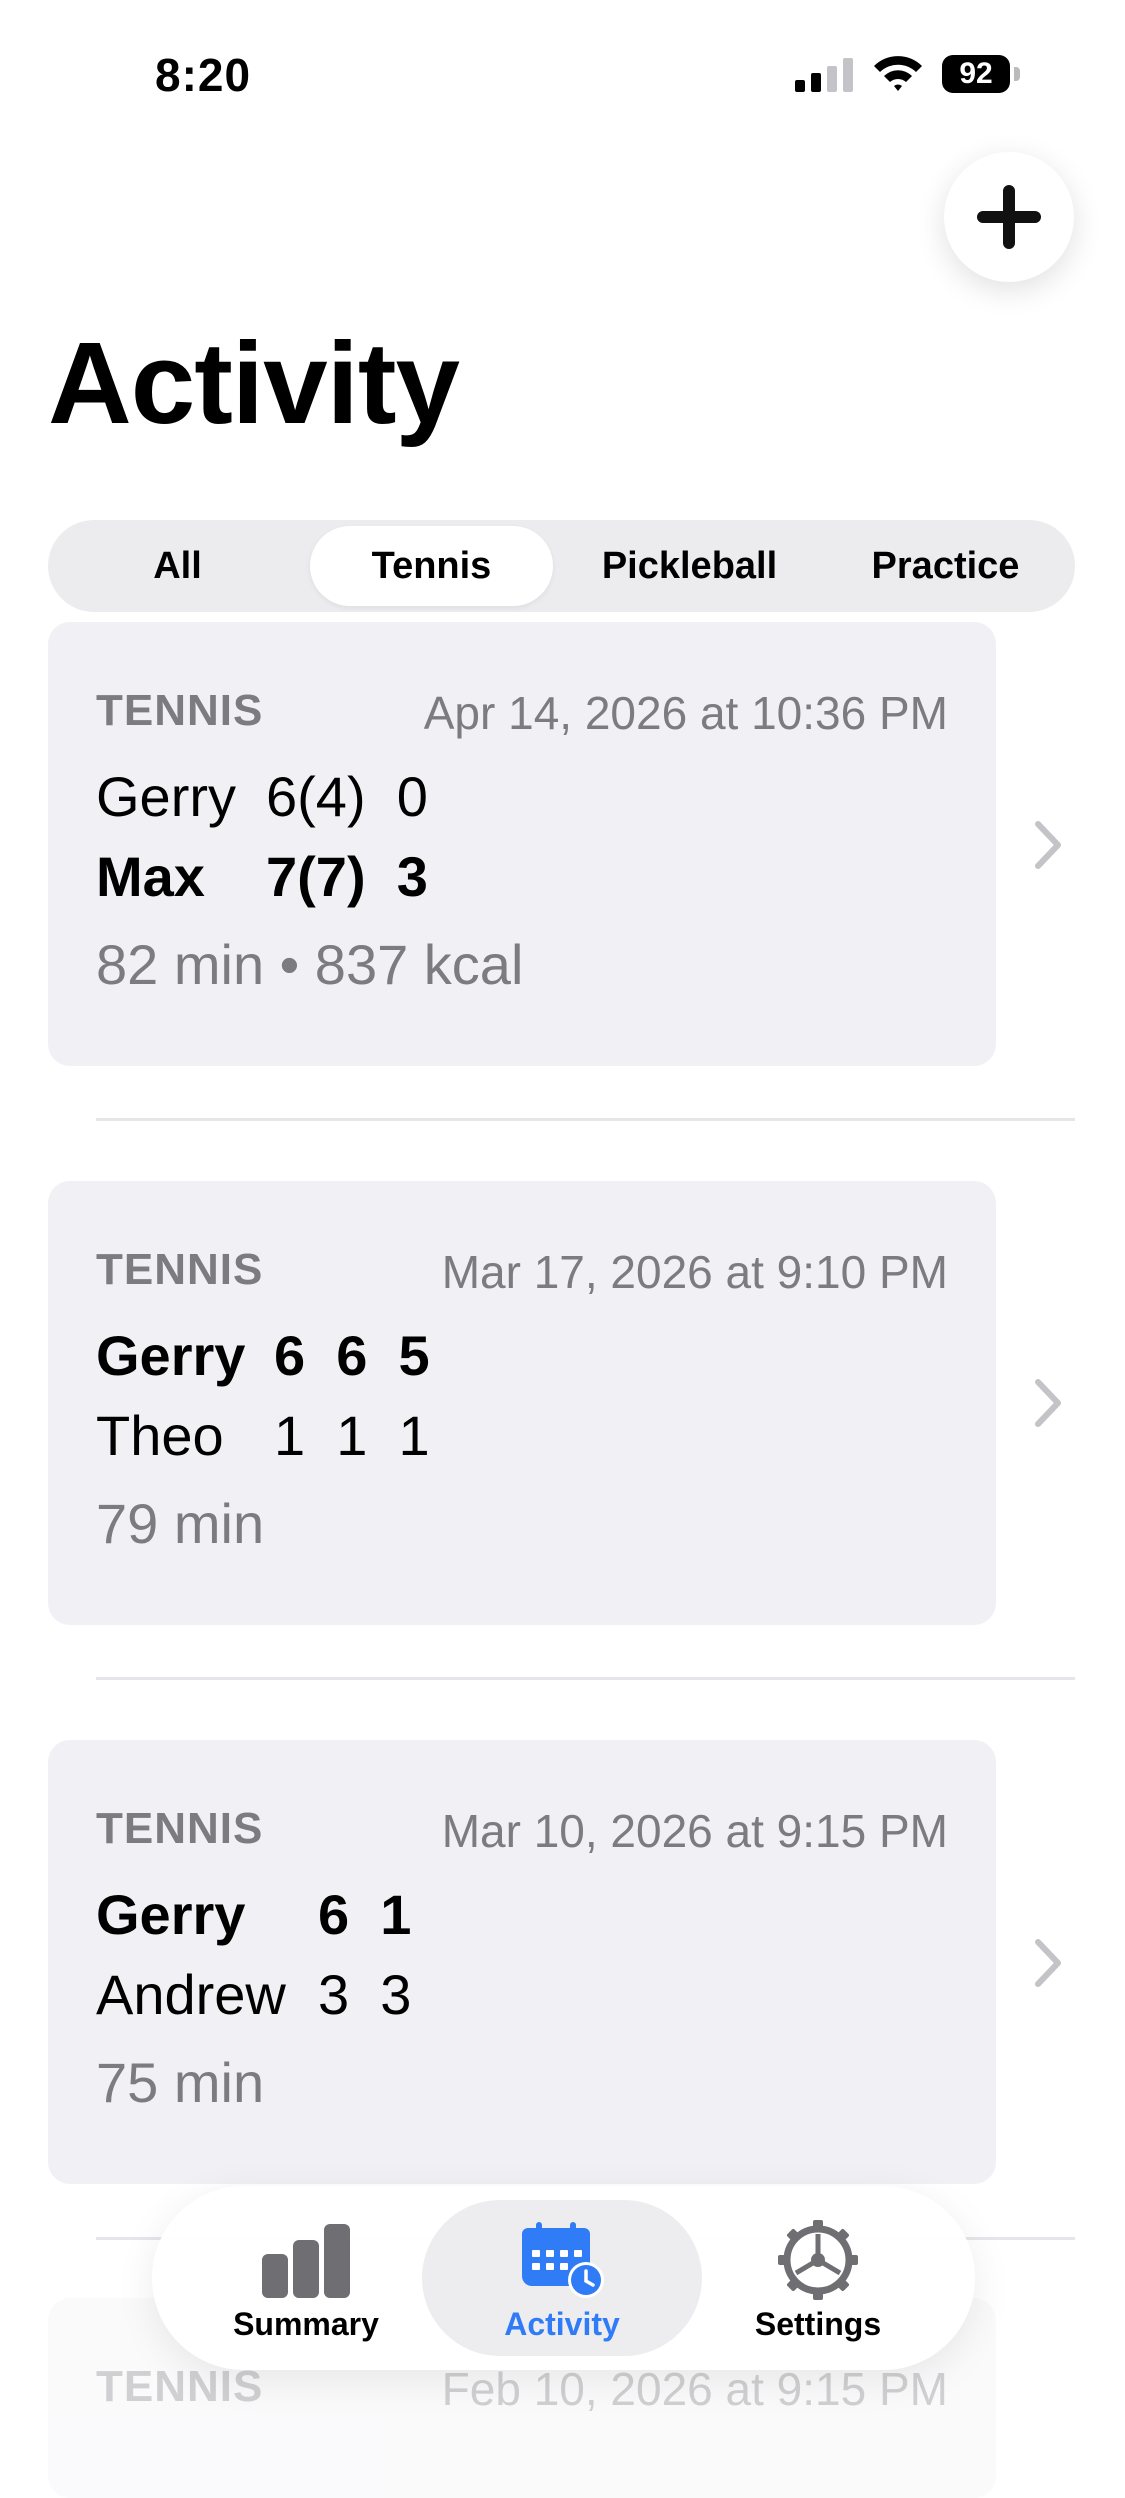  I want to click on activity-meta: 75 min, so click(180, 2082).